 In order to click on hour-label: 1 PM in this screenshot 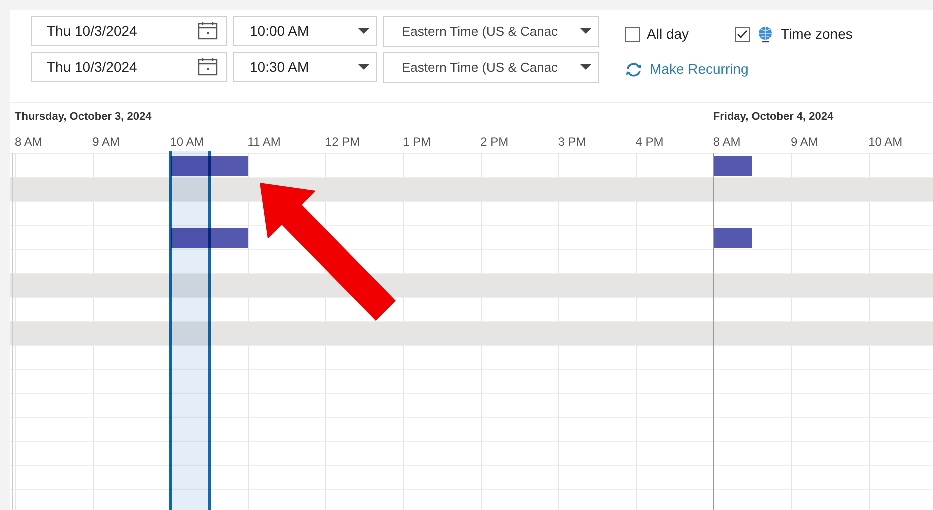, I will do `click(417, 142)`.